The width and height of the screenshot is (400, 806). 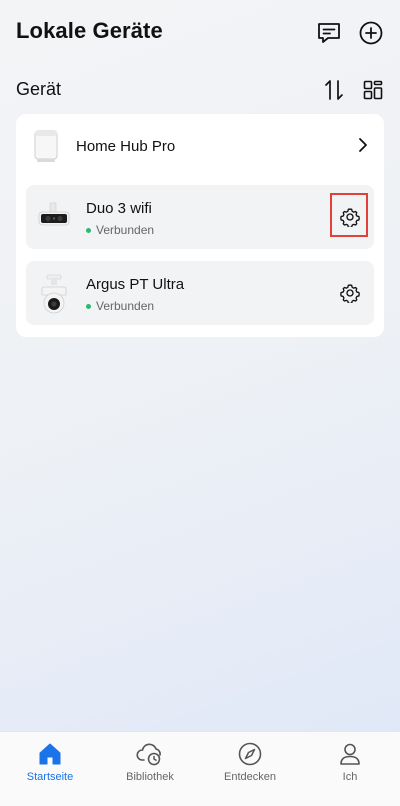 I want to click on message-icon, so click(x=329, y=33).